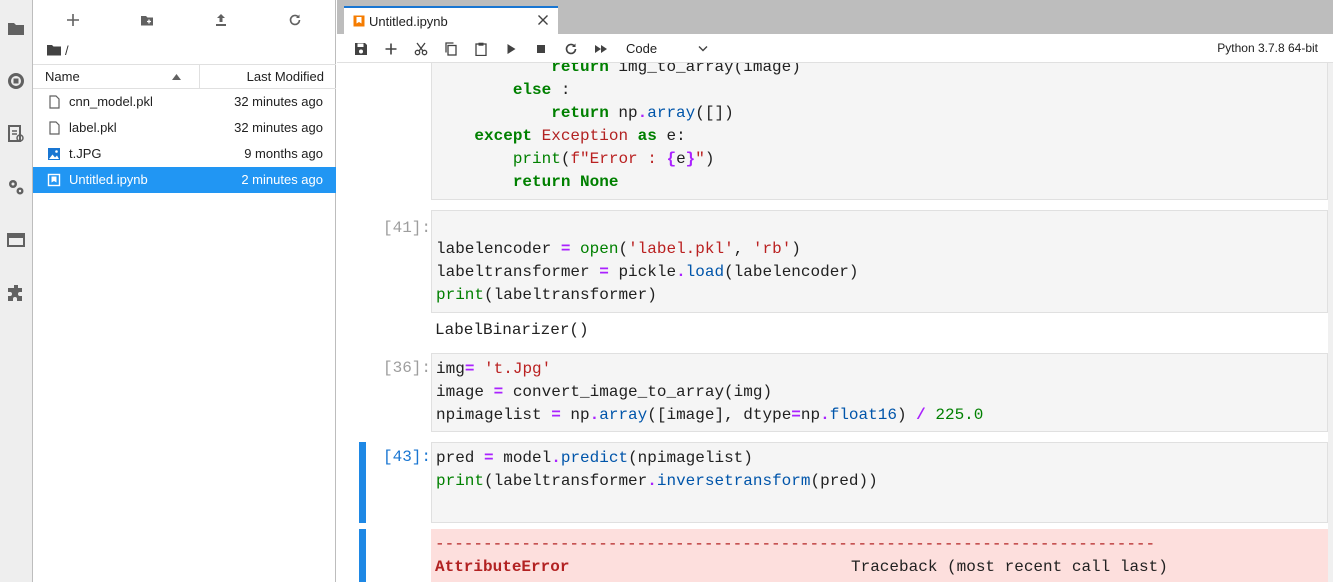 This screenshot has height=582, width=1333. Describe the element at coordinates (543, 20) in the screenshot. I see `close-icon` at that location.